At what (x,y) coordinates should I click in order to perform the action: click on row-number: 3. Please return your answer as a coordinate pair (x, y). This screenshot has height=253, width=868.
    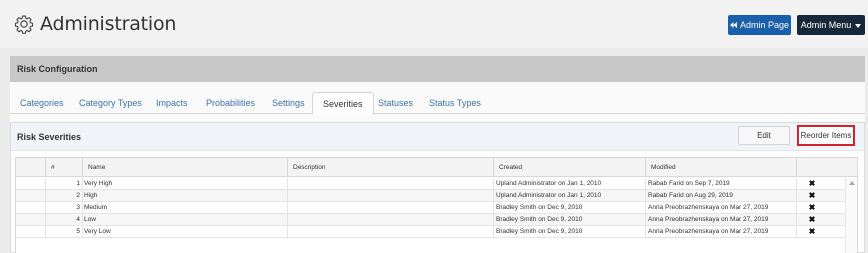
    Looking at the image, I should click on (64, 208).